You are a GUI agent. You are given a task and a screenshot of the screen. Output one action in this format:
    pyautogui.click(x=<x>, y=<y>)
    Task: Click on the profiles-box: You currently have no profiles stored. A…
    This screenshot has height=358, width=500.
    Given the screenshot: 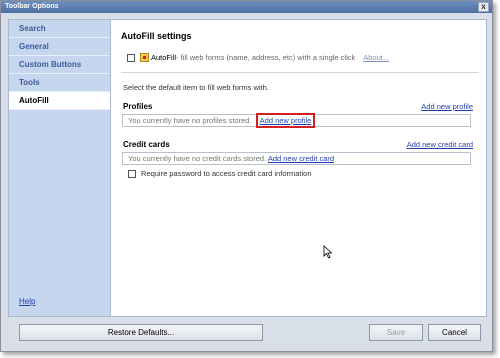 What is the action you would take?
    pyautogui.click(x=296, y=120)
    